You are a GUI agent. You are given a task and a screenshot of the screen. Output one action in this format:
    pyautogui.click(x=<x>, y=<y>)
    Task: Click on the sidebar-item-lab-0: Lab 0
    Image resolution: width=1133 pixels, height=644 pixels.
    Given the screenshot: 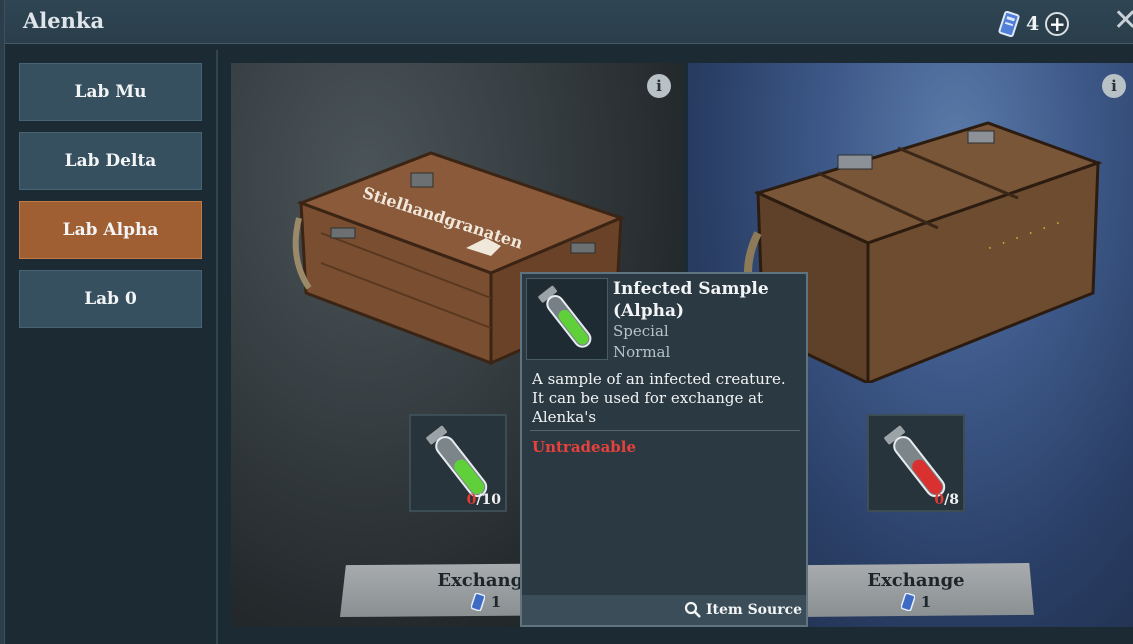 What is the action you would take?
    pyautogui.click(x=110, y=299)
    